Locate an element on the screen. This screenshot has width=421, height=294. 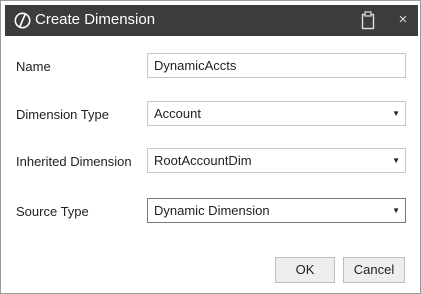
ok-button: OK is located at coordinates (305, 270).